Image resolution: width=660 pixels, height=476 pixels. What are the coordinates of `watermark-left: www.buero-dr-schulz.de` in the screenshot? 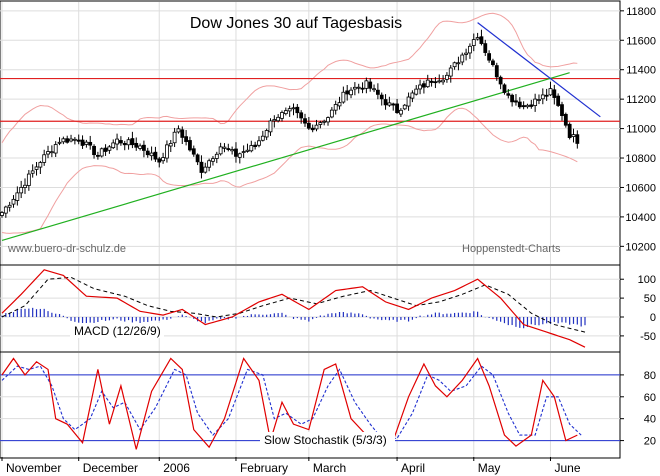 It's located at (66, 249).